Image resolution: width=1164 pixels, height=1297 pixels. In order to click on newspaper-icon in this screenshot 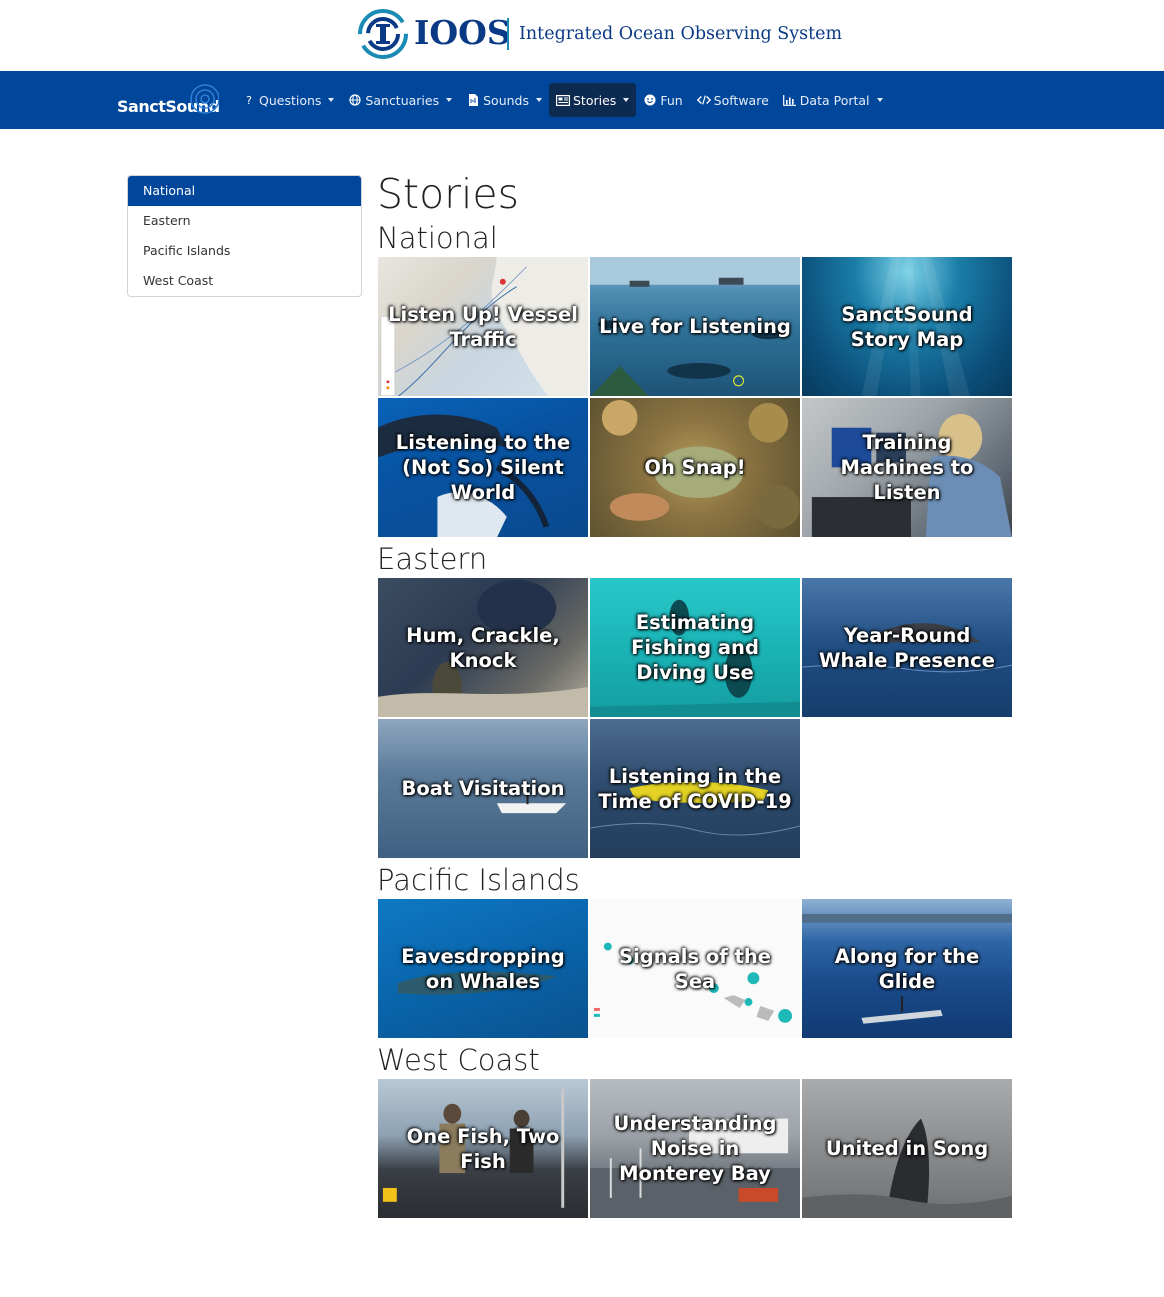, I will do `click(563, 100)`.